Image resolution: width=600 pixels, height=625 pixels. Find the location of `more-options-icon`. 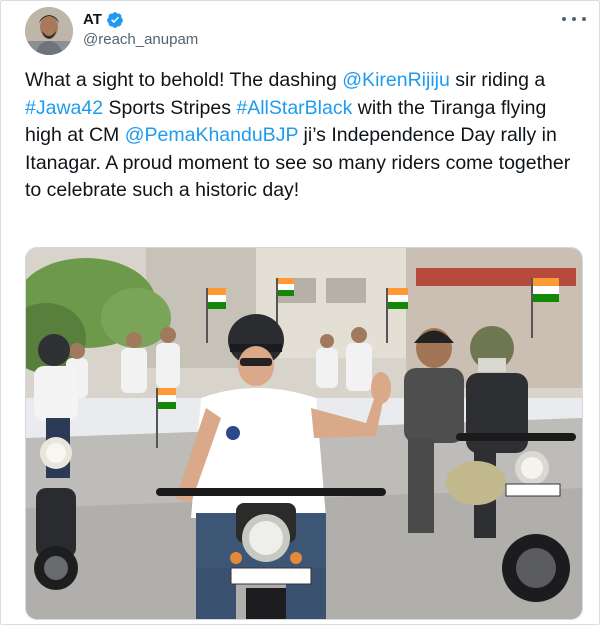

more-options-icon is located at coordinates (574, 19).